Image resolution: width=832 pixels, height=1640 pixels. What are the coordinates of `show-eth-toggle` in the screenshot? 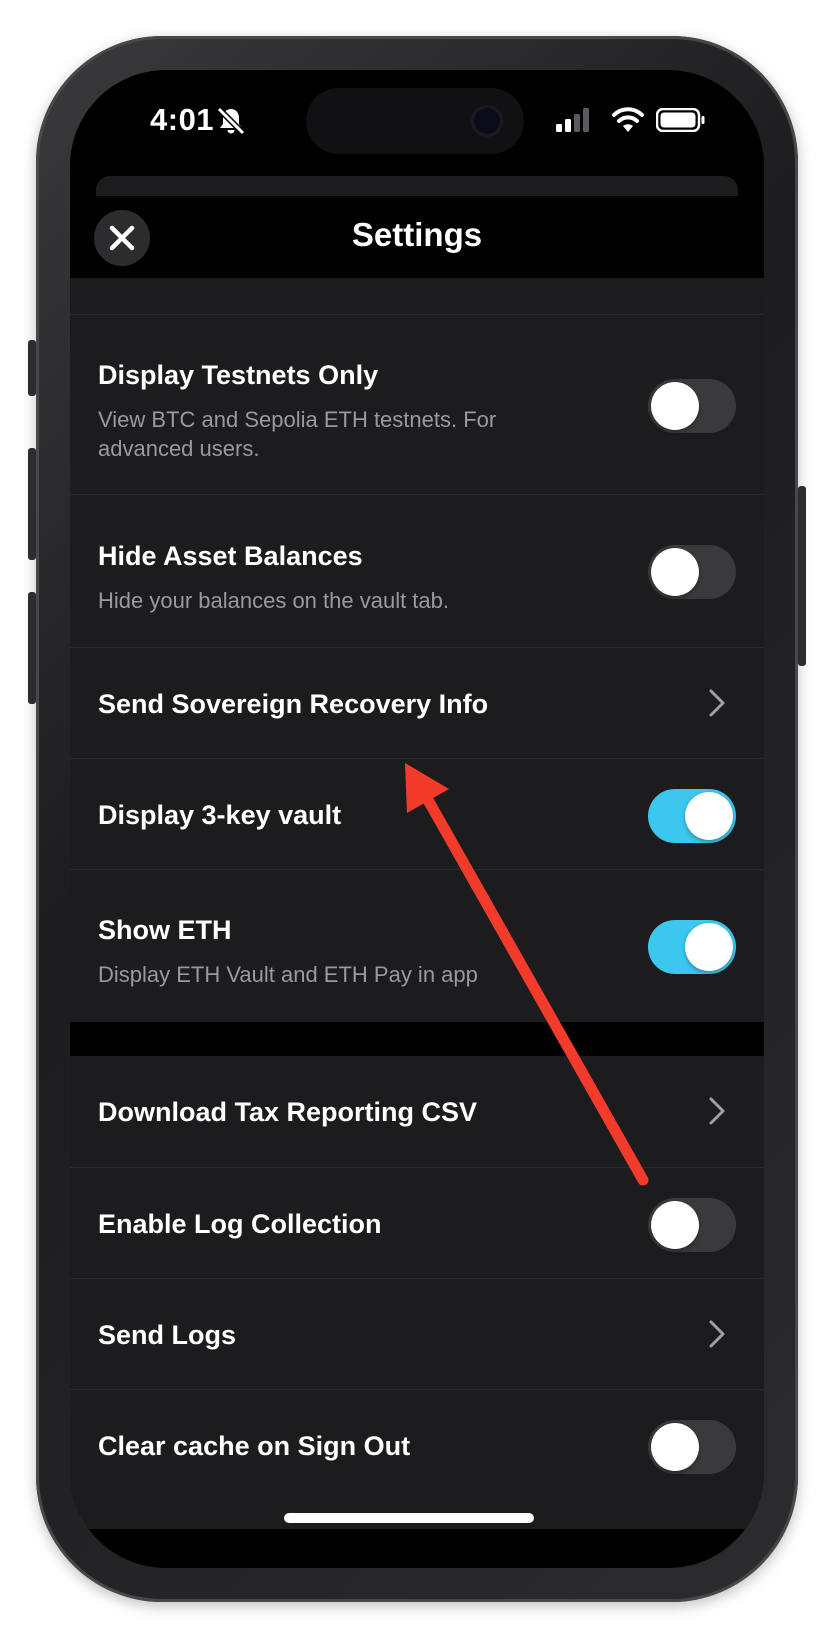 It's located at (692, 947).